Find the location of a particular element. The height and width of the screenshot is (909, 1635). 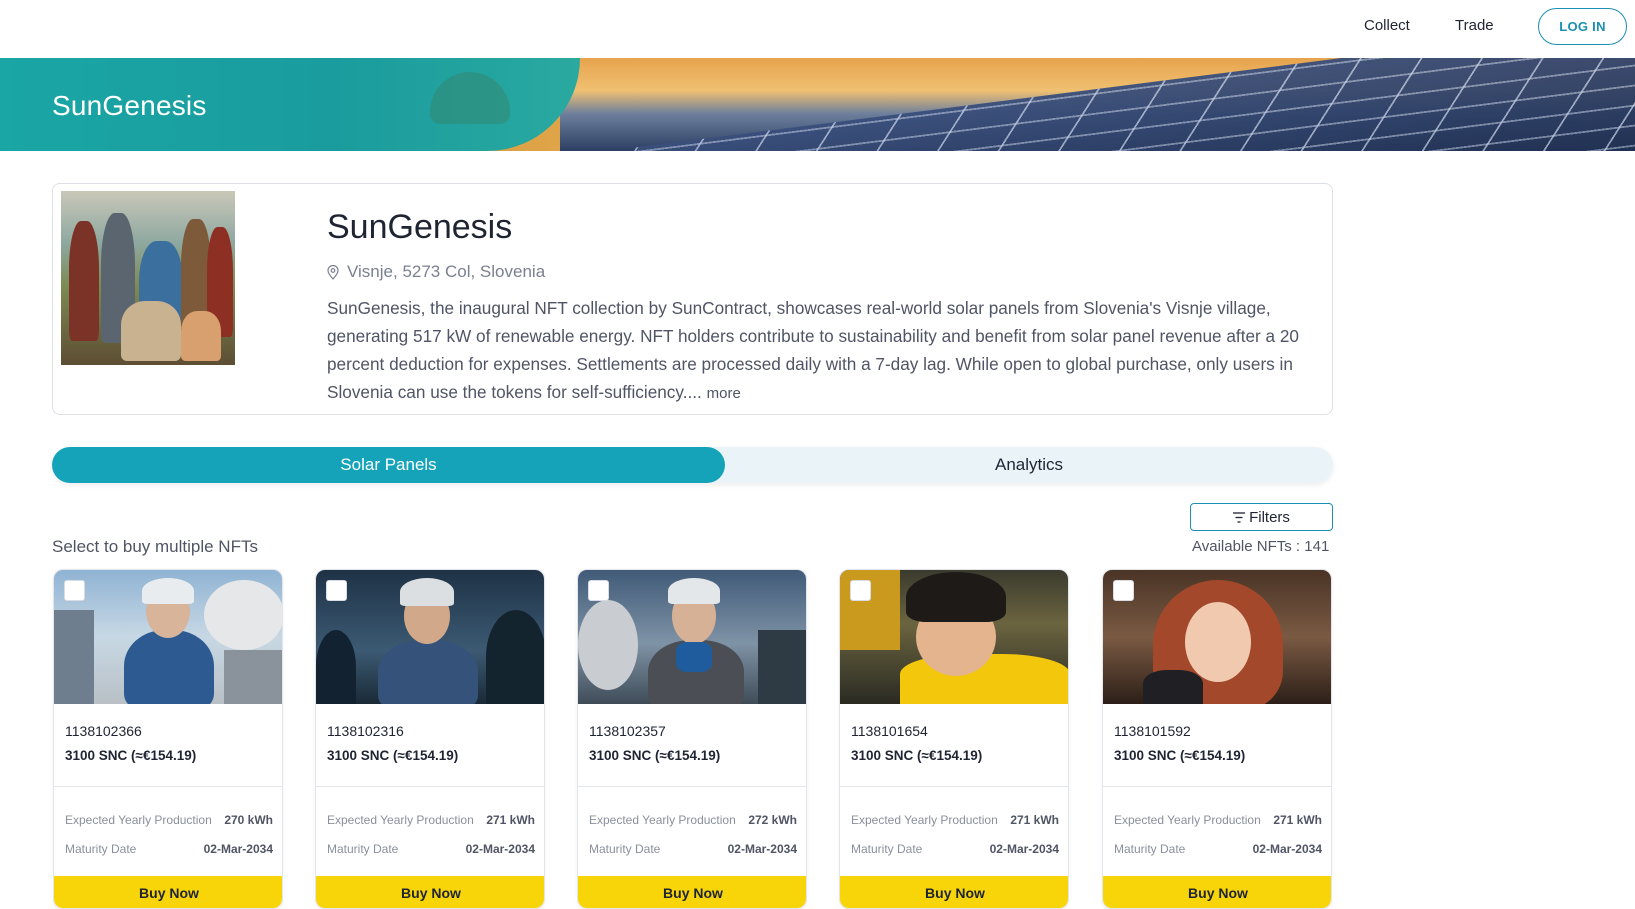

tab-analytics: Analytics is located at coordinates (1029, 465).